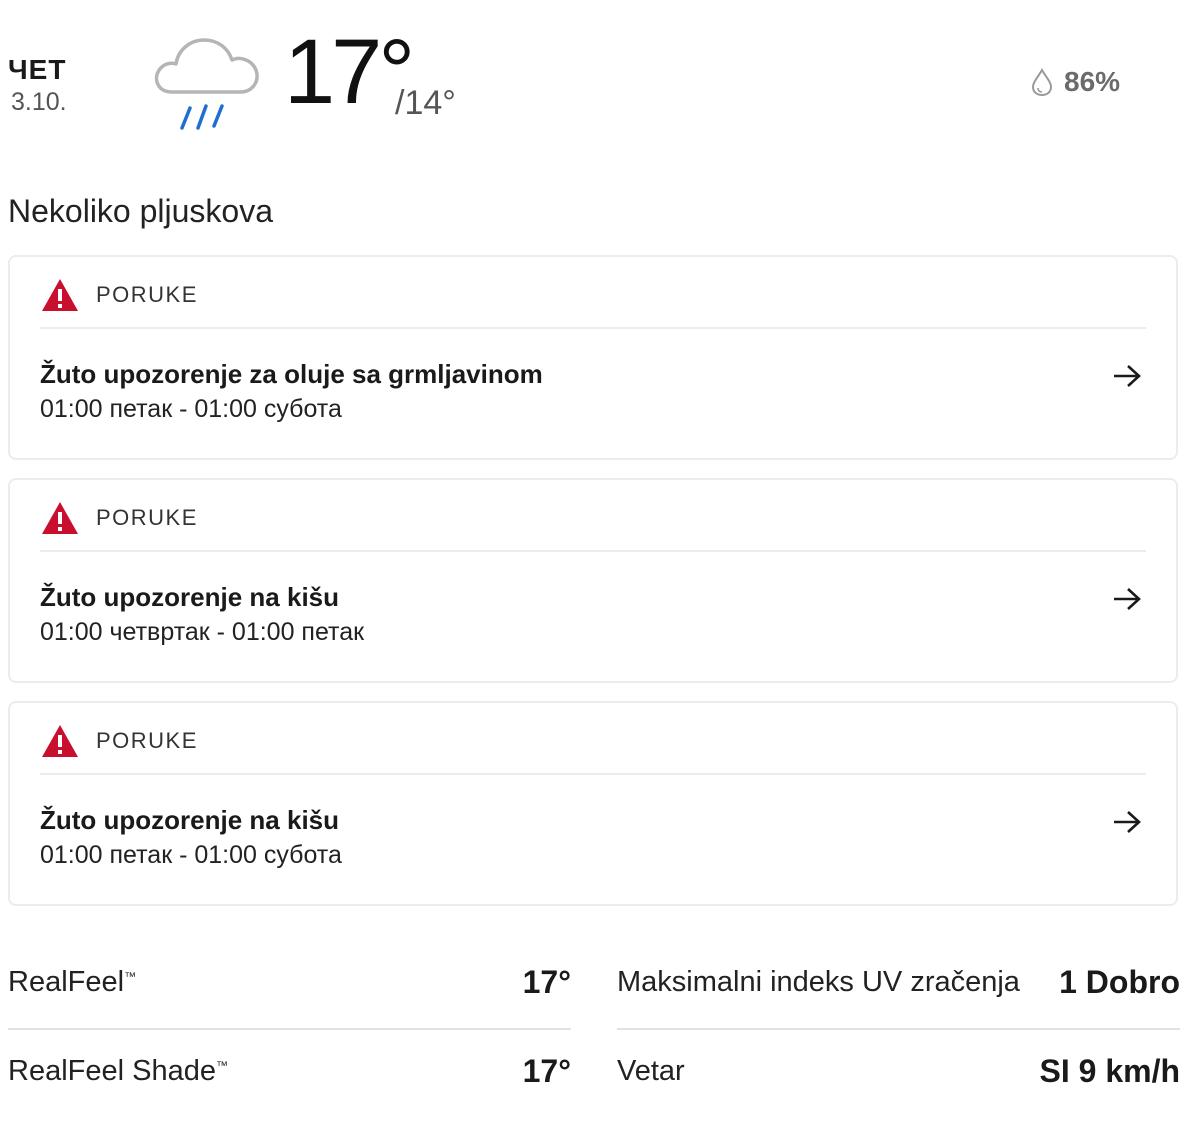 This screenshot has height=1124, width=1200. Describe the element at coordinates (72, 982) in the screenshot. I see `stat-label: RealFeel™` at that location.